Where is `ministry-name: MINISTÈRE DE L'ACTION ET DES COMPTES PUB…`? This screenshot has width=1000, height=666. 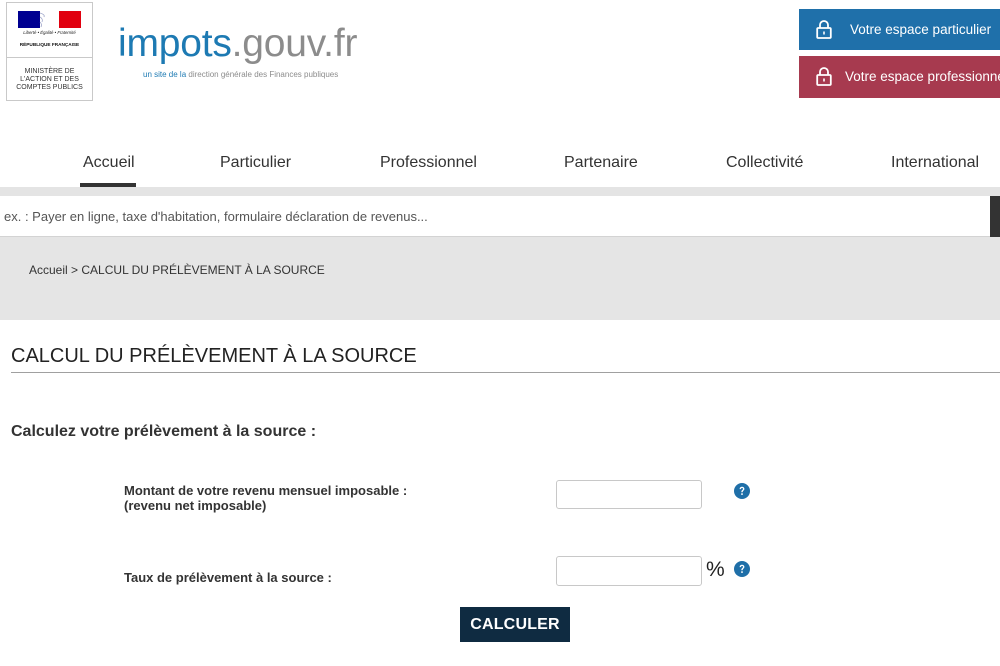 ministry-name: MINISTÈRE DE L'ACTION ET DES COMPTES PUB… is located at coordinates (49, 80).